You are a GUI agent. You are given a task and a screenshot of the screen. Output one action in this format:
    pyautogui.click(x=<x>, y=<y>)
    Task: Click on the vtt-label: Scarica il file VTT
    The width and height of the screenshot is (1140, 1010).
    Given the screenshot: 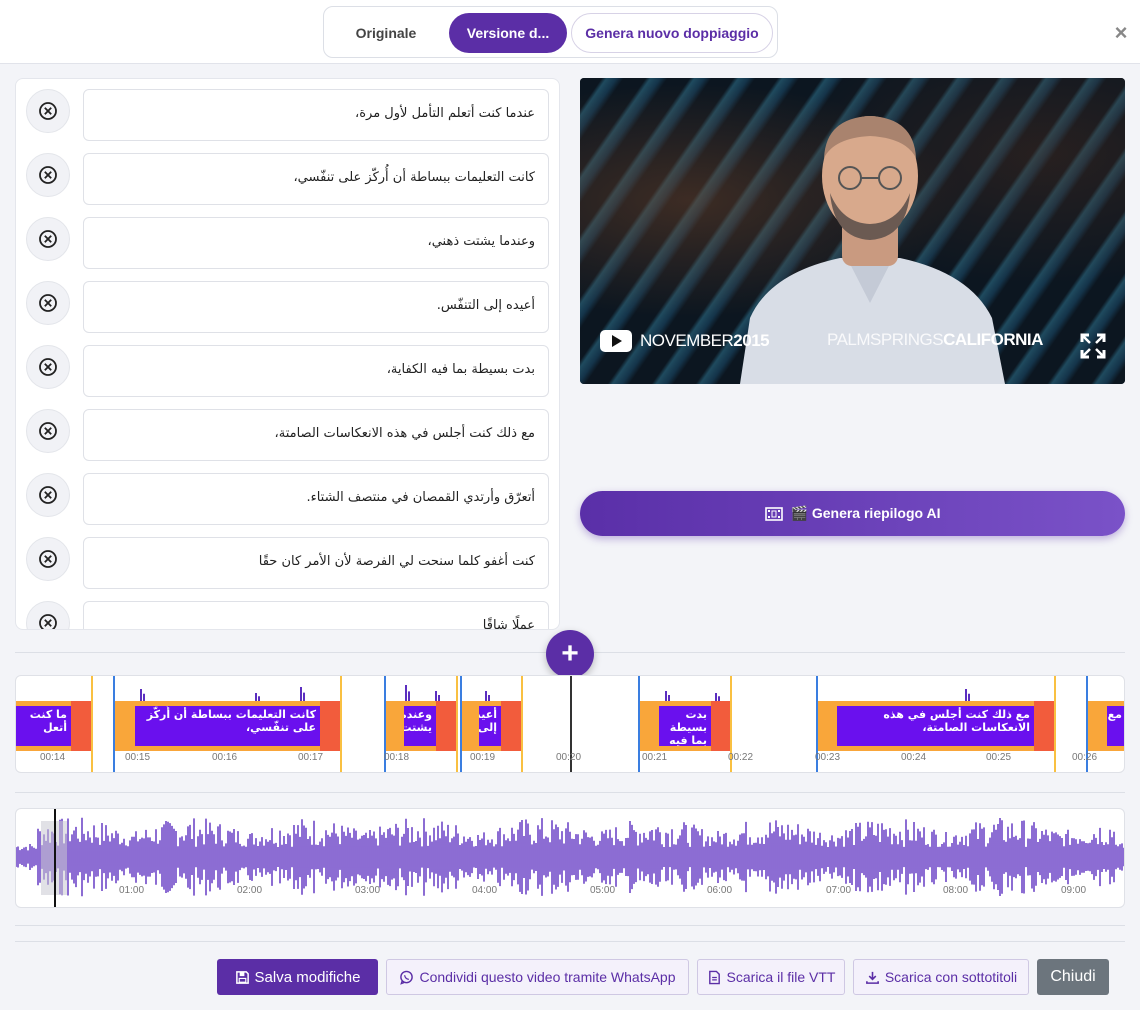 What is the action you would take?
    pyautogui.click(x=781, y=977)
    